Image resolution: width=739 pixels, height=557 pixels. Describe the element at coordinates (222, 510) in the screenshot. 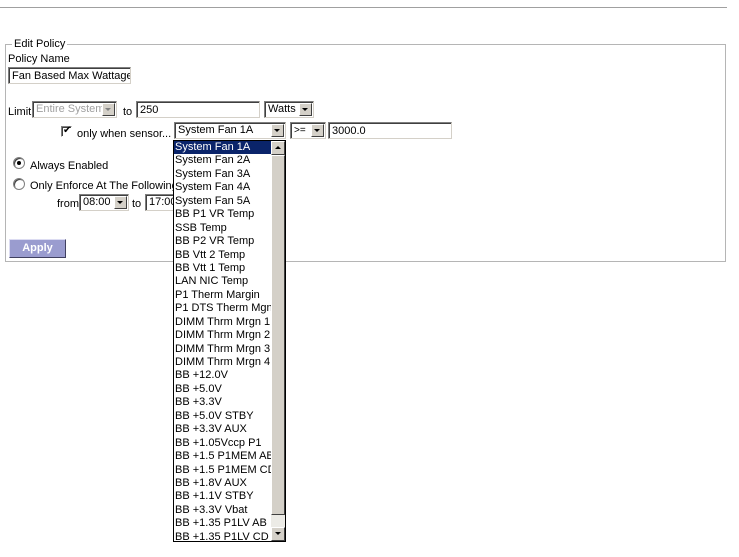

I see `sensor-option: BB +3.3V Vbat` at that location.